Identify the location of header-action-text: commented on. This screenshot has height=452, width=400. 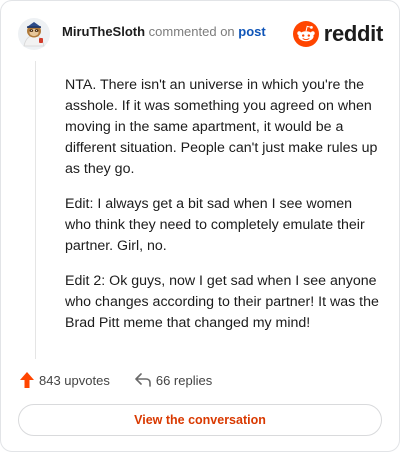
(191, 31).